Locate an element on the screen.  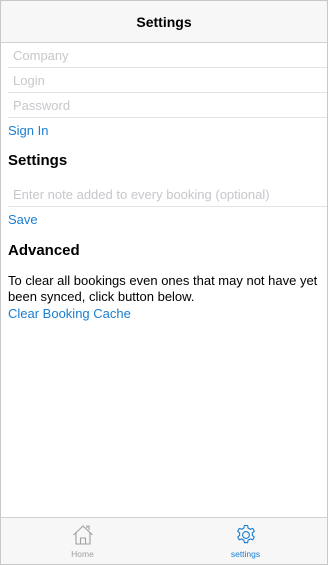
login-input is located at coordinates (167, 80).